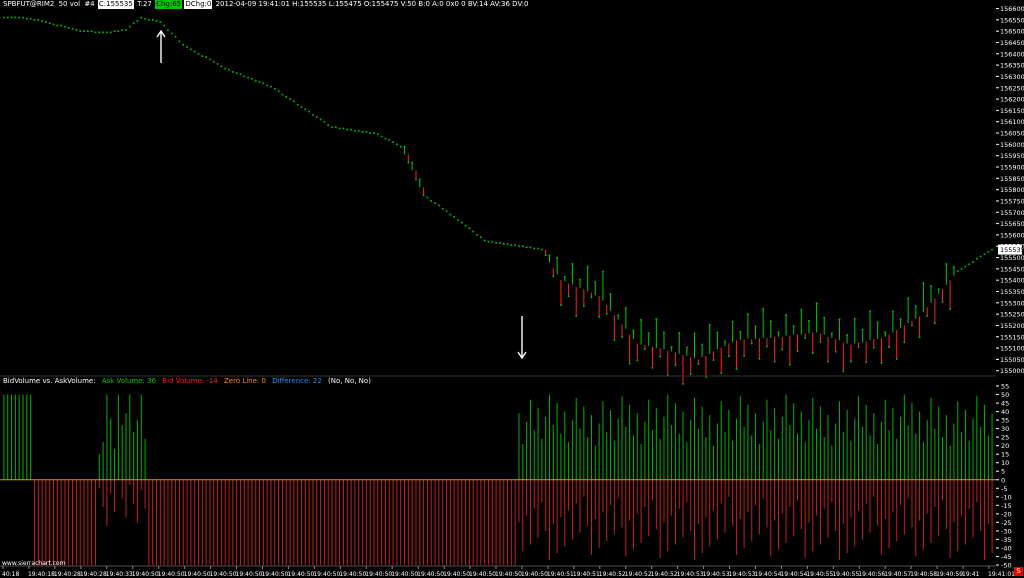  I want to click on volume-tick-label: 25, so click(1005, 438).